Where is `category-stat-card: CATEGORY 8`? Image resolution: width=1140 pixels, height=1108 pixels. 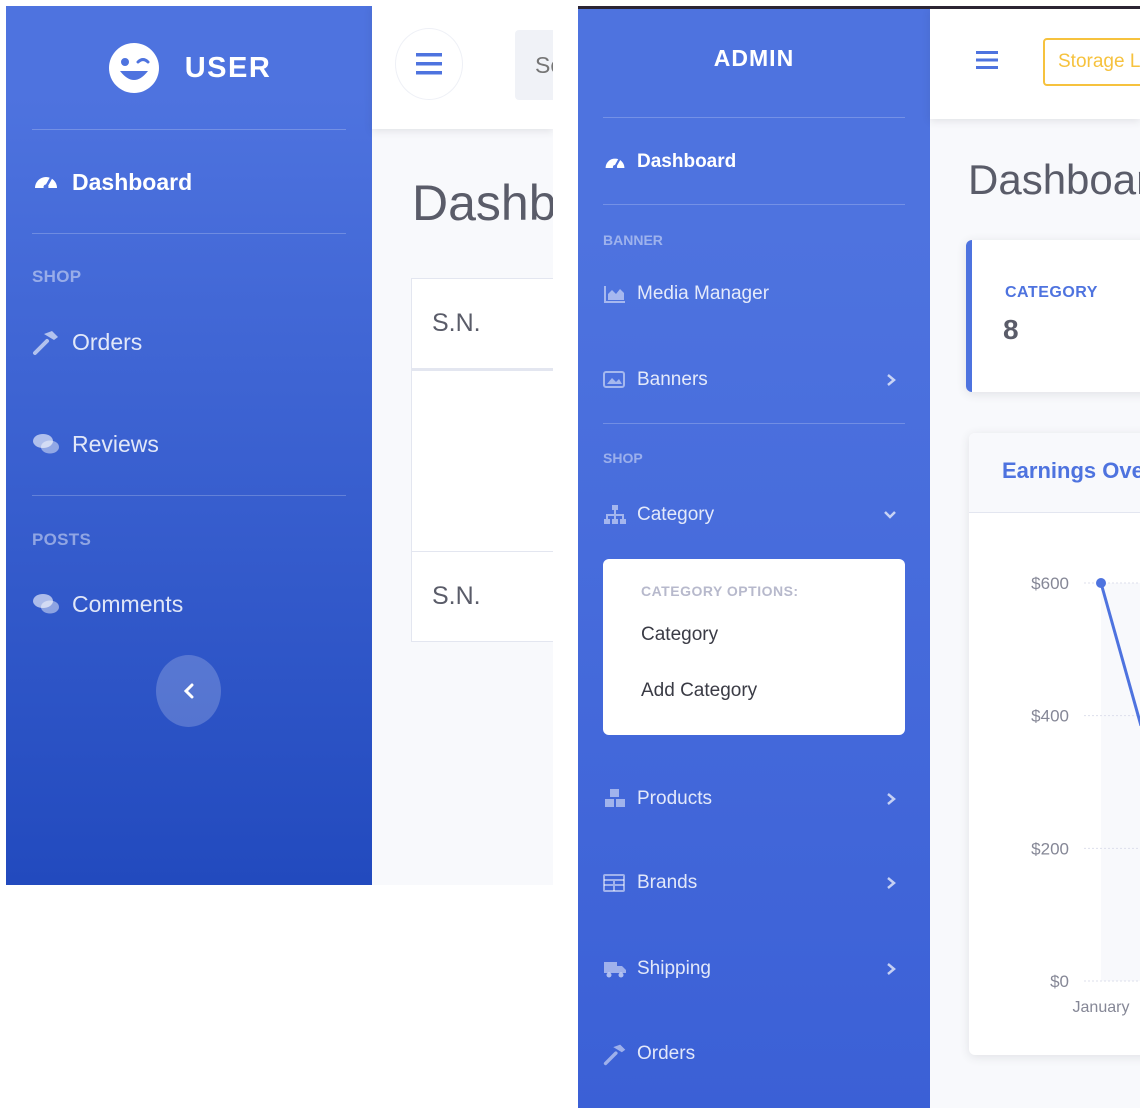 category-stat-card: CATEGORY 8 is located at coordinates (1053, 316).